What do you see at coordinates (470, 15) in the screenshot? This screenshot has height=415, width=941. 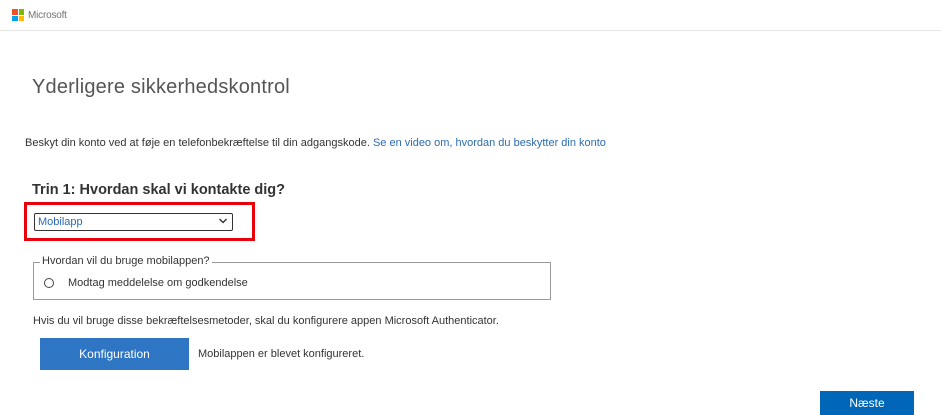 I see `top-bar: Microsoft` at bounding box center [470, 15].